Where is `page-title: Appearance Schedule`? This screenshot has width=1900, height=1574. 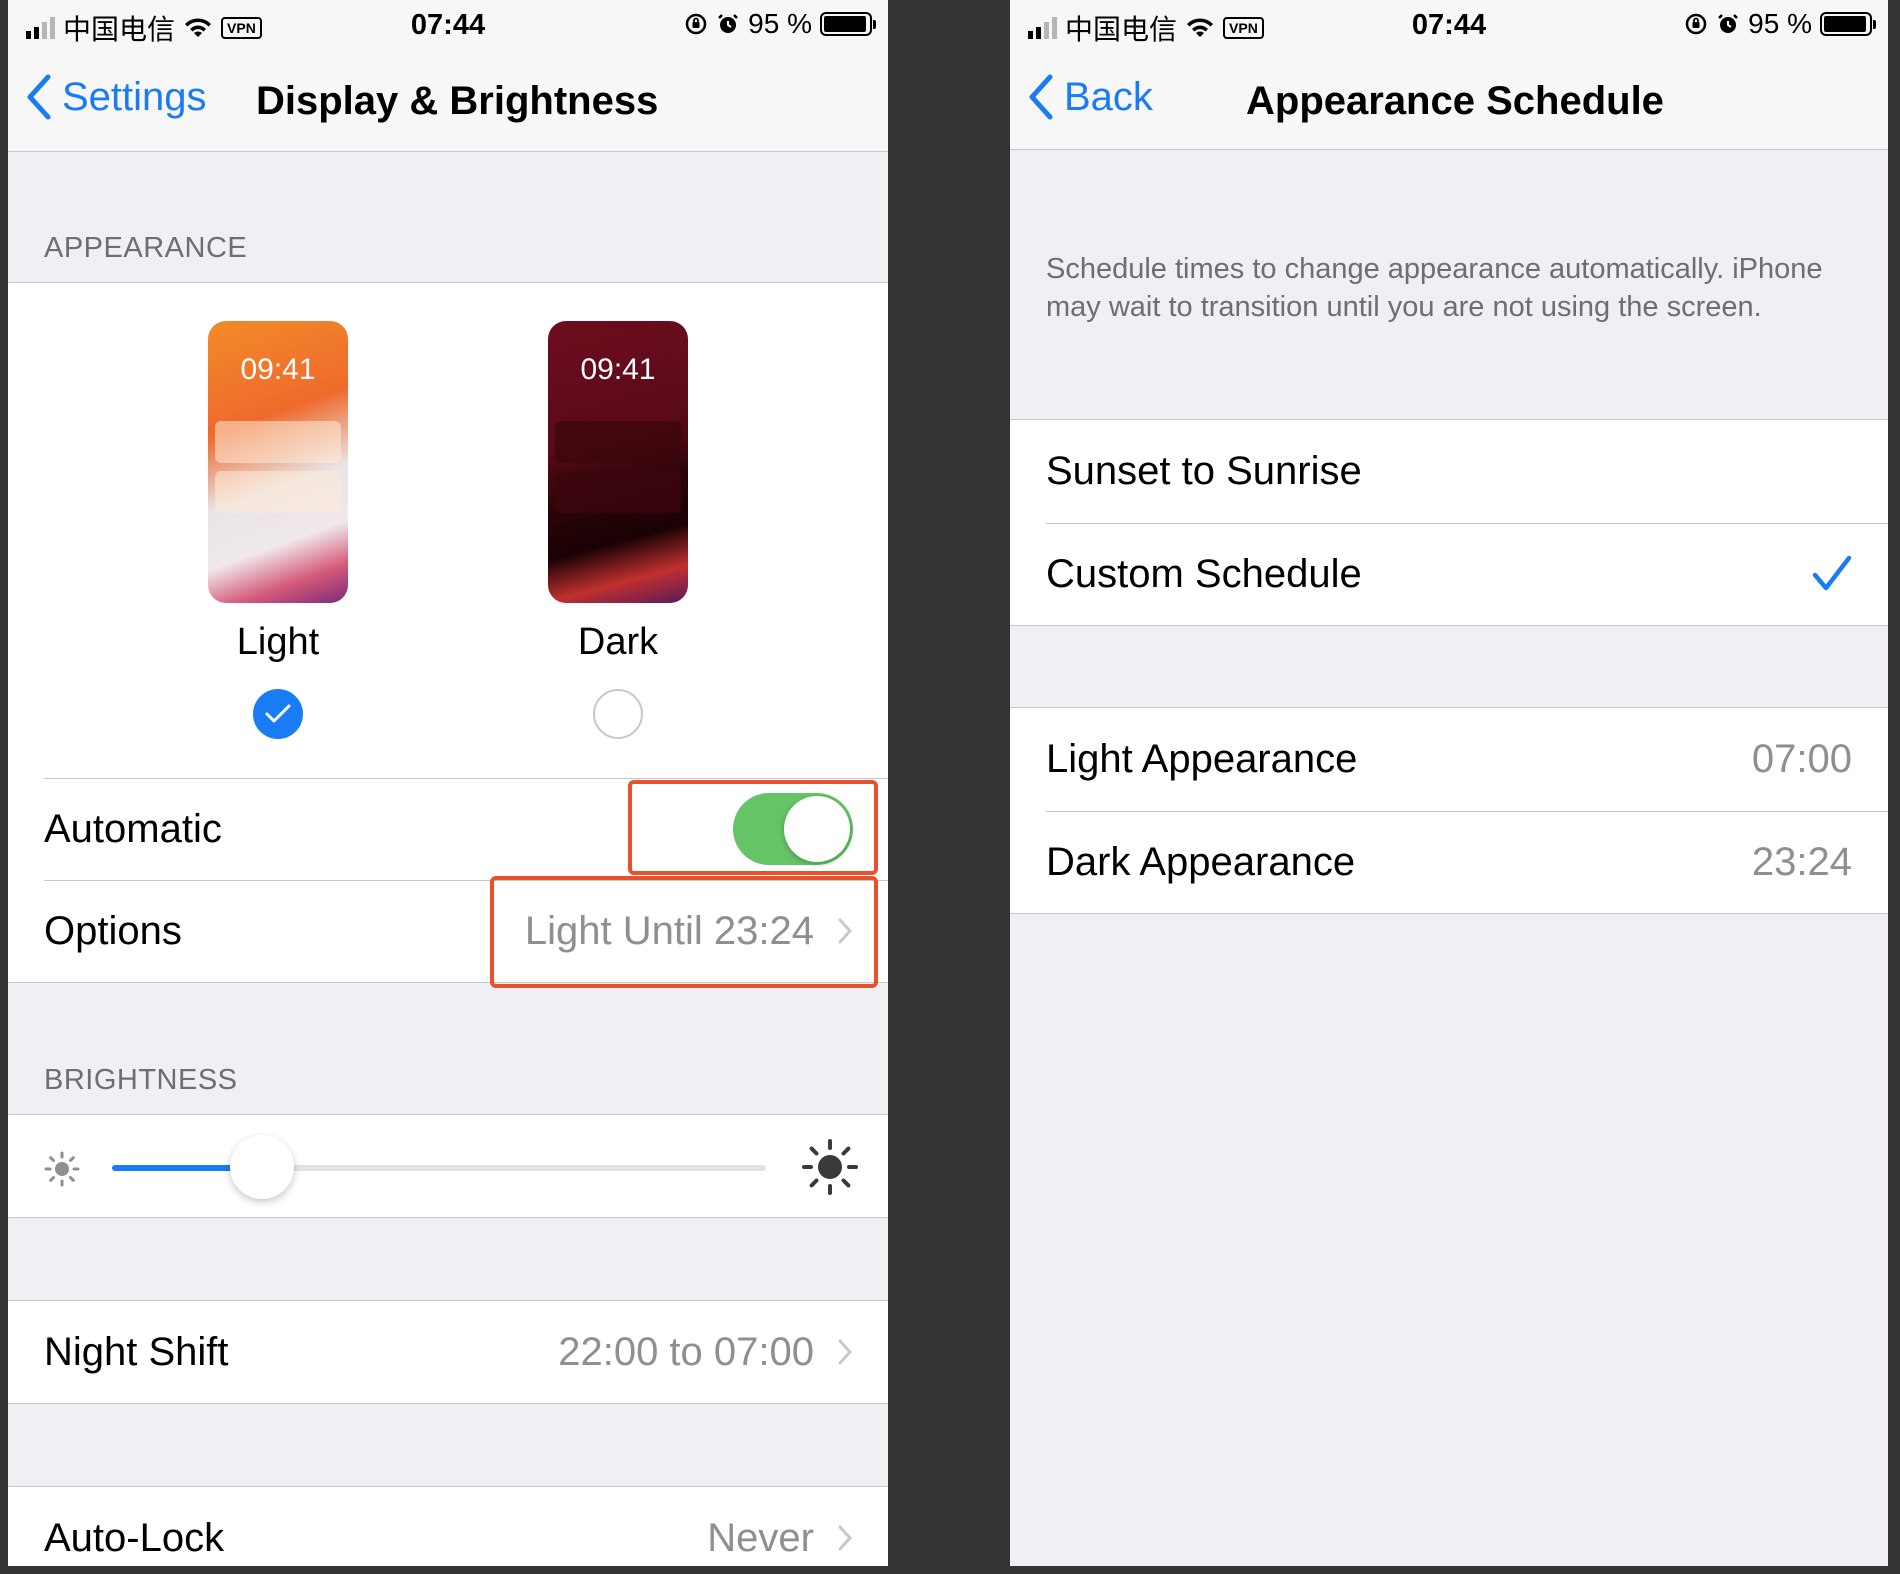
page-title: Appearance Schedule is located at coordinates (1455, 101).